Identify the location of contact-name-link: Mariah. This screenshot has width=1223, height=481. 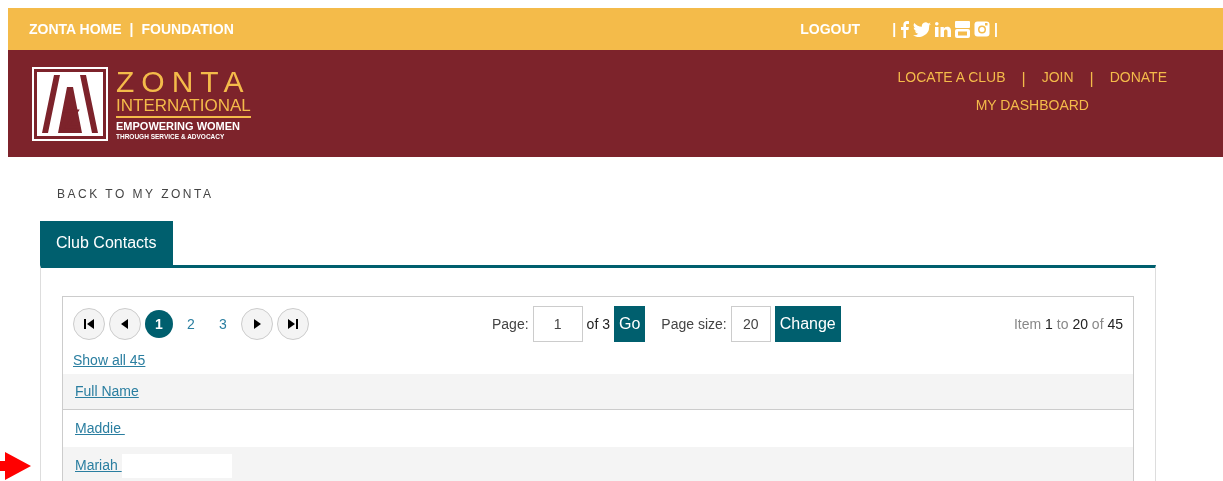
(98, 465).